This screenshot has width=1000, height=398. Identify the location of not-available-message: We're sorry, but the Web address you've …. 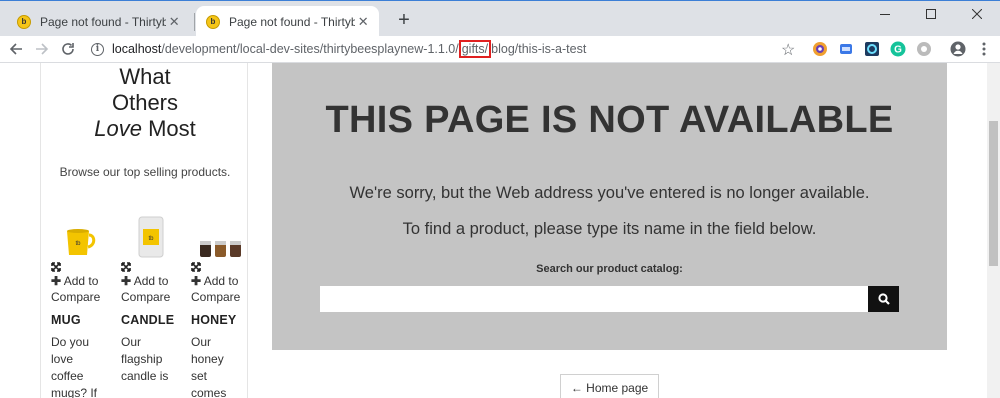
(609, 193).